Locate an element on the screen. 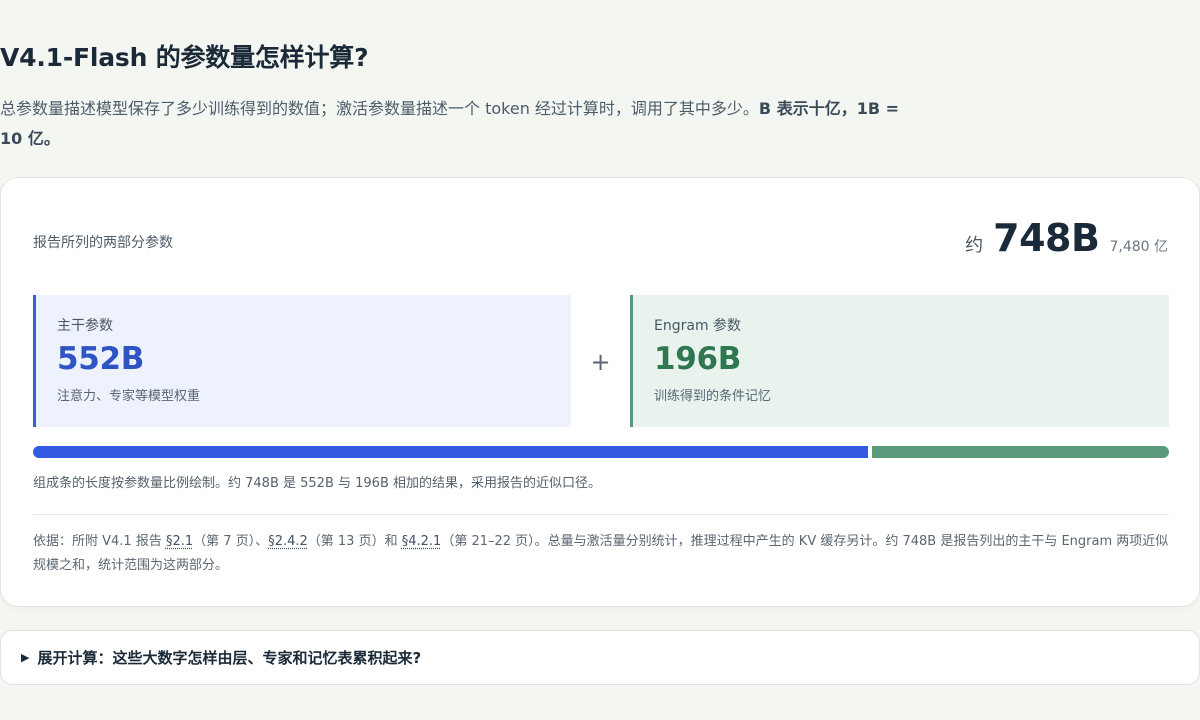 This screenshot has width=1200, height=720. engram-parameters-box: Engram 参数 196B 训练得到的条件记忆 is located at coordinates (899, 361).